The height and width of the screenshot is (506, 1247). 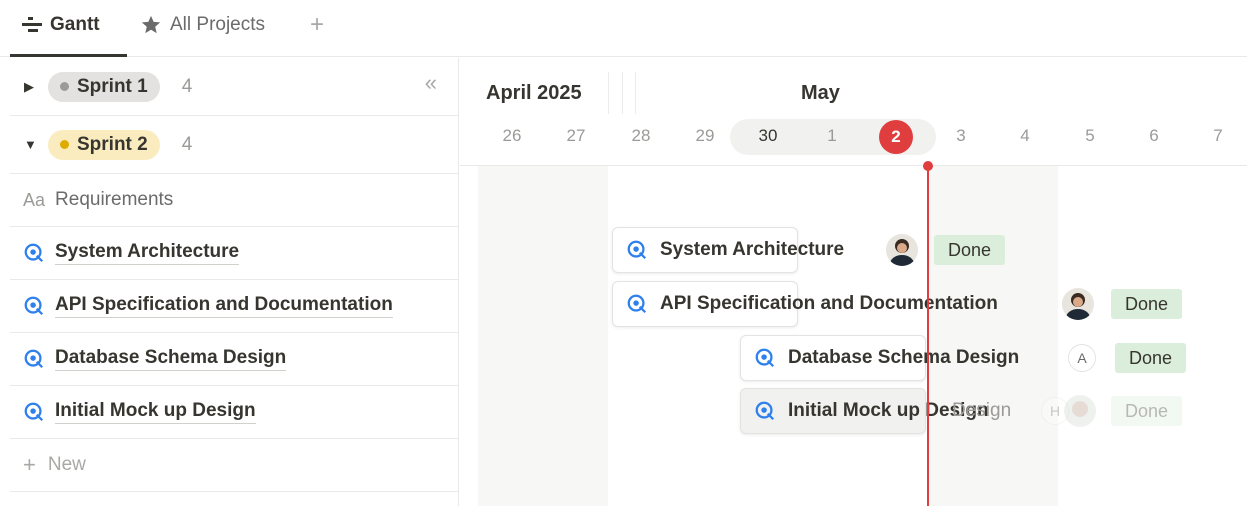 What do you see at coordinates (622, 93) in the screenshot?
I see `scroll-handle` at bounding box center [622, 93].